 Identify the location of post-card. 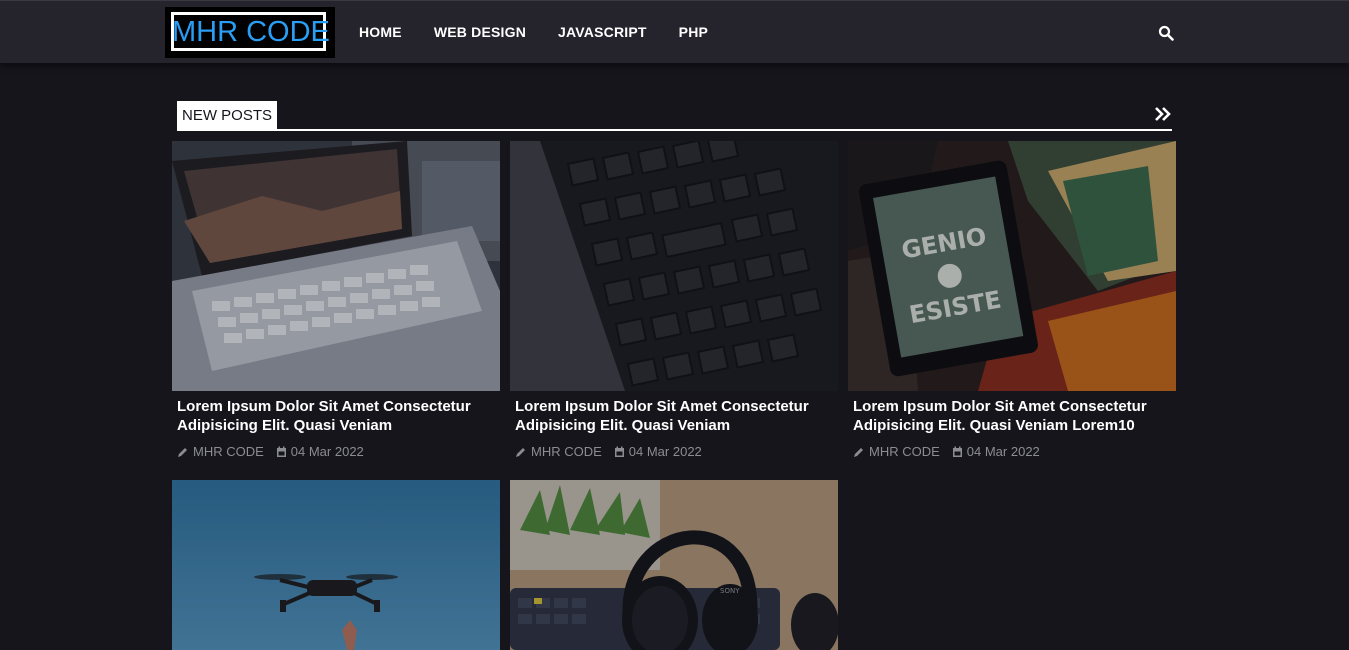
(336, 565).